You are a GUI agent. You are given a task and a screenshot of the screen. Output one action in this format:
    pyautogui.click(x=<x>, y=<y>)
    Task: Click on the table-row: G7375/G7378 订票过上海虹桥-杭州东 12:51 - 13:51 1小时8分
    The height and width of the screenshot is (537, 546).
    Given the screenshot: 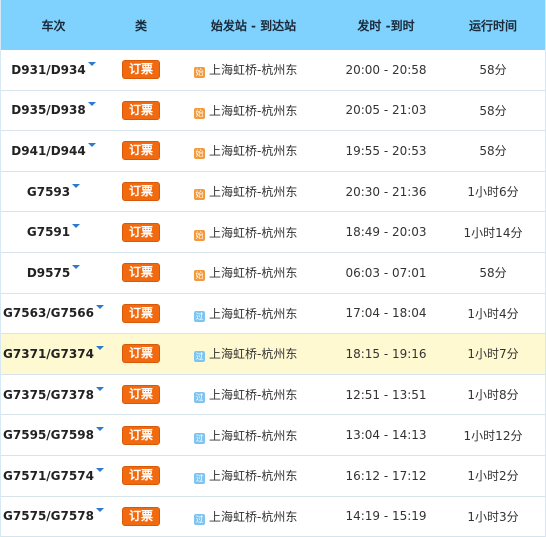 What is the action you would take?
    pyautogui.click(x=273, y=395)
    